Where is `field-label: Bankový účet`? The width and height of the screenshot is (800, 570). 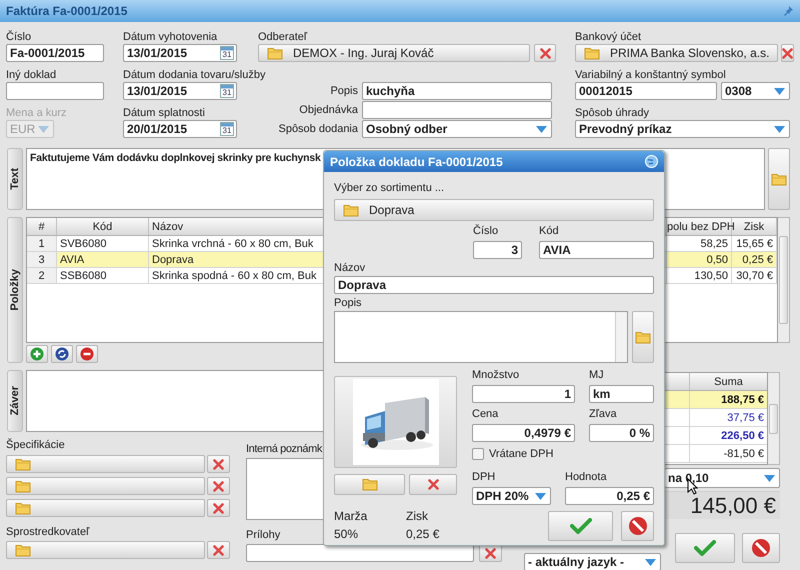
field-label: Bankový účet is located at coordinates (608, 37).